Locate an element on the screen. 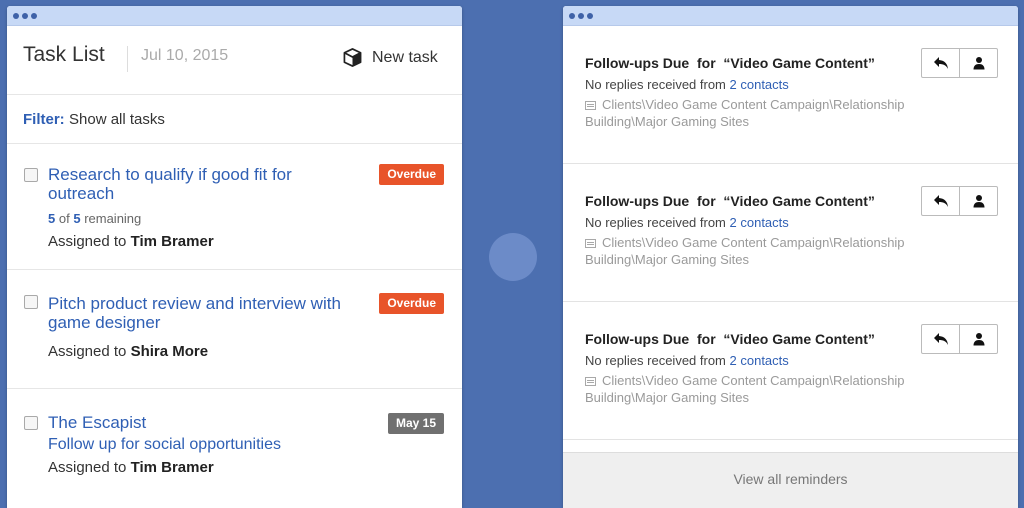  divider is located at coordinates (127, 59).